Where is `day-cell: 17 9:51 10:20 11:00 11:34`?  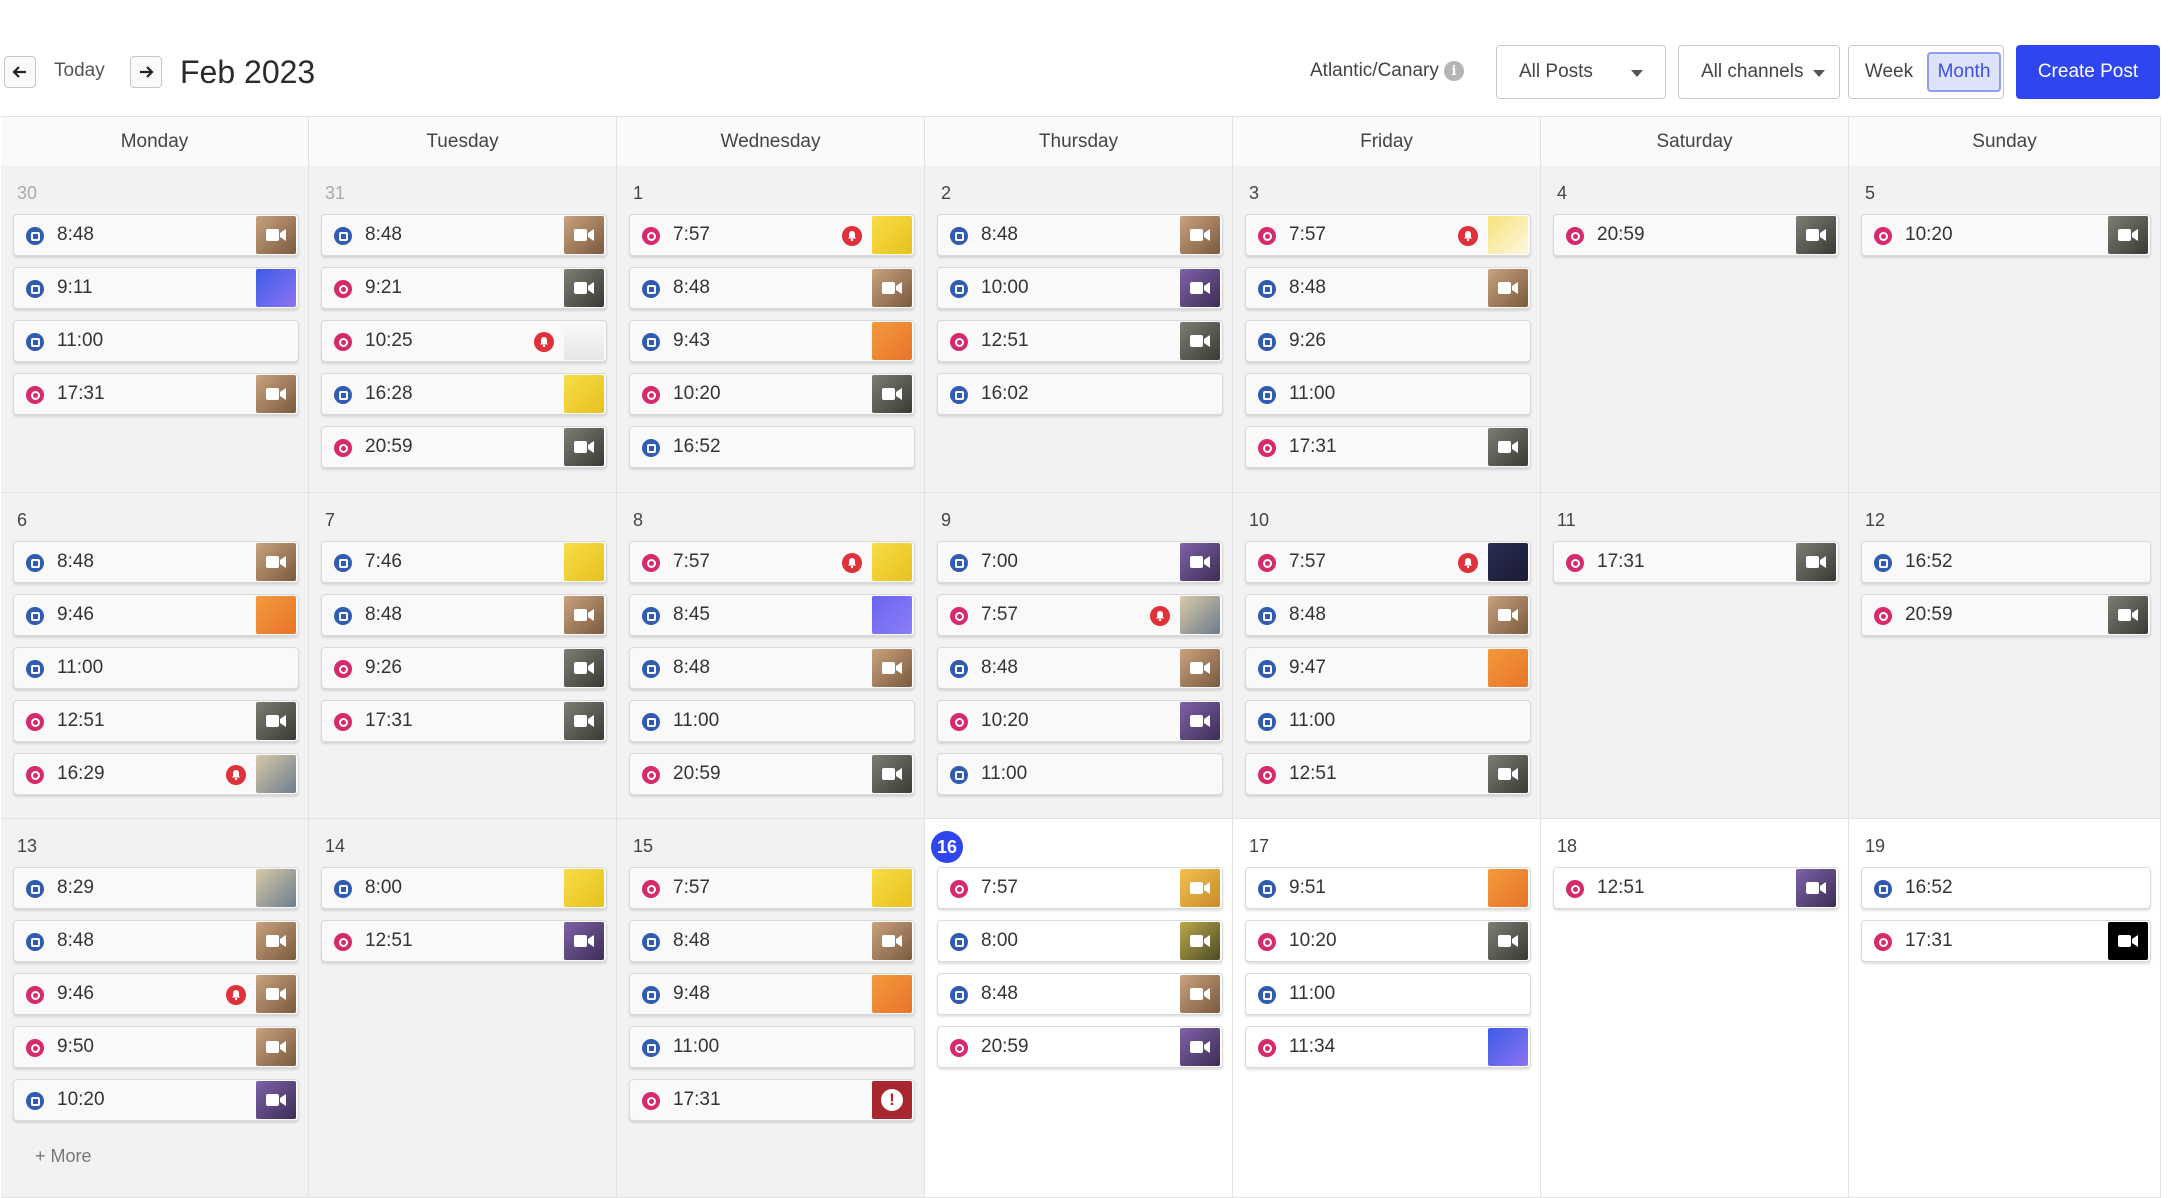
day-cell: 17 9:51 10:20 11:00 11:34 is located at coordinates (1387, 1008).